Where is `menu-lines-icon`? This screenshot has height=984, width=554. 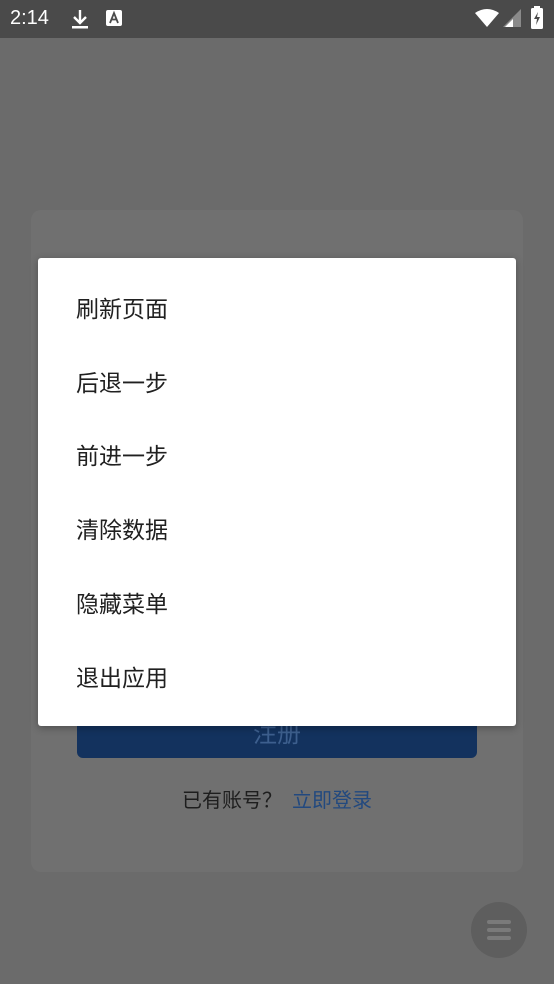
menu-lines-icon is located at coordinates (499, 930).